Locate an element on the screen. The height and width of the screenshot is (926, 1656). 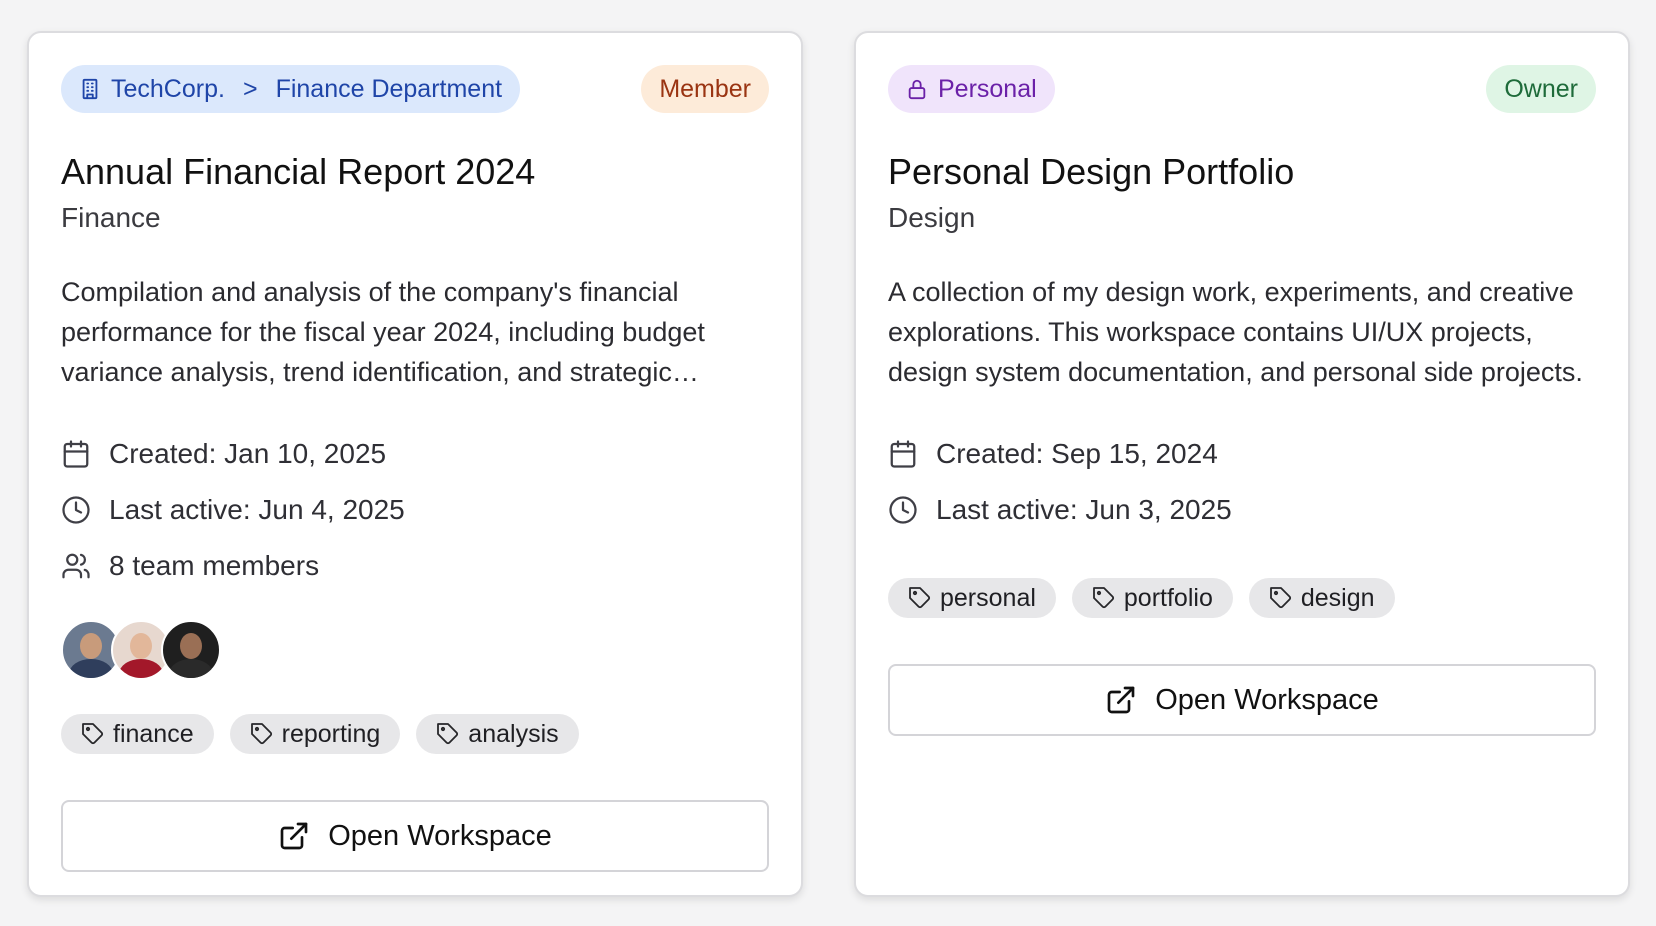
users-icon is located at coordinates (76, 566).